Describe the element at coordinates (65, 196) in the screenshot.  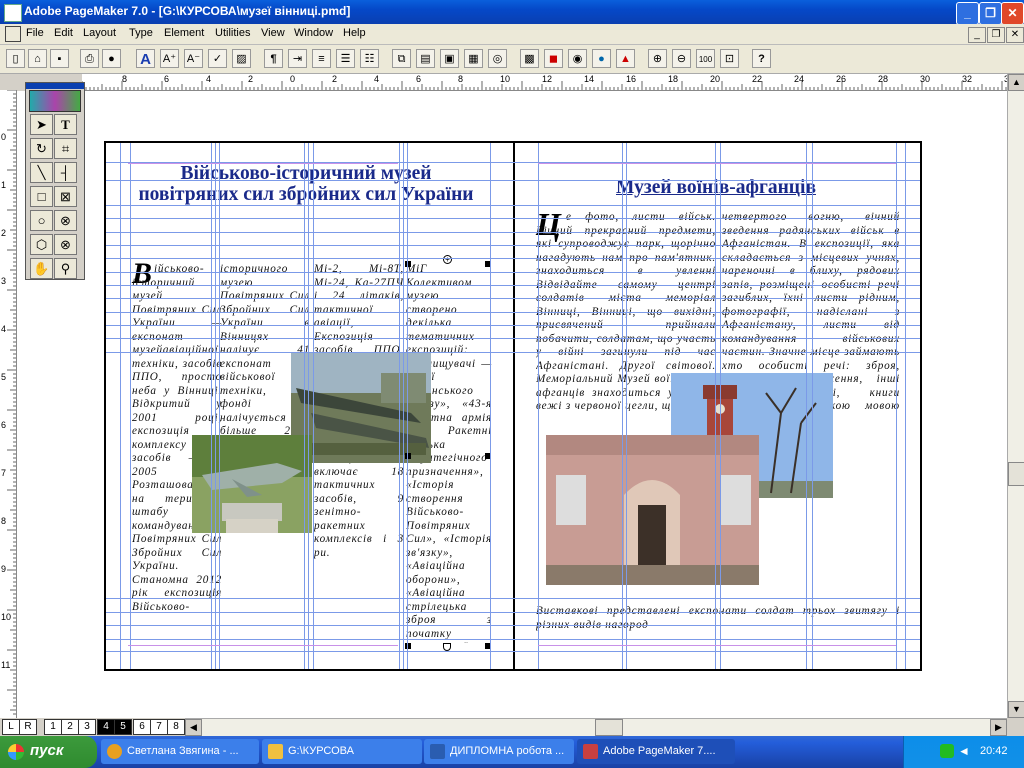
I see `rectangle-frame-tool-icon: ⊠` at that location.